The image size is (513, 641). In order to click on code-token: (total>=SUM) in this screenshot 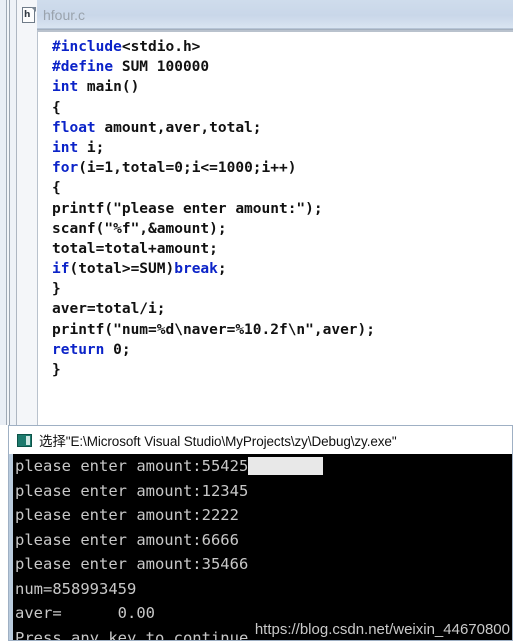, I will do `click(122, 269)`.